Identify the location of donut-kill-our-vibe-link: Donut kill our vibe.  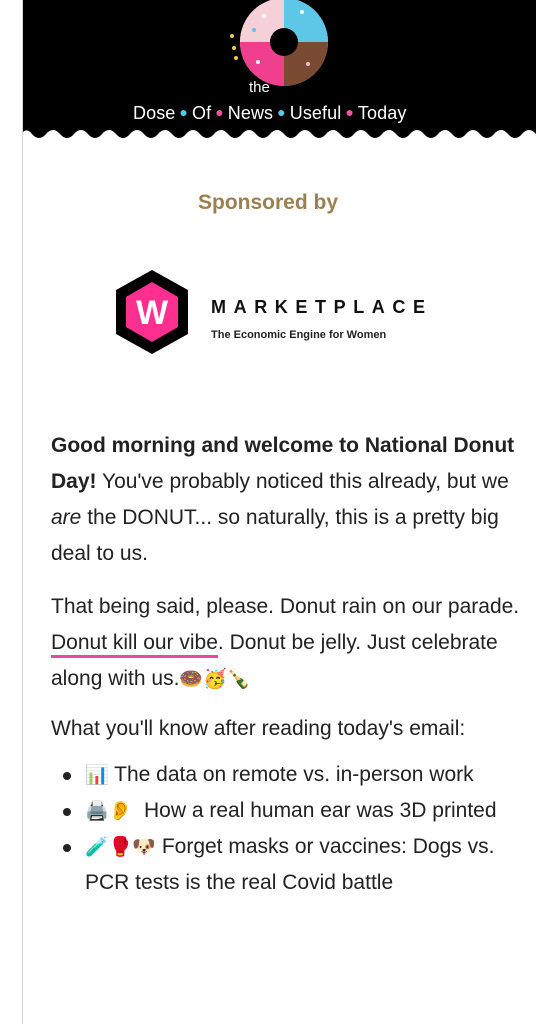
(134, 644).